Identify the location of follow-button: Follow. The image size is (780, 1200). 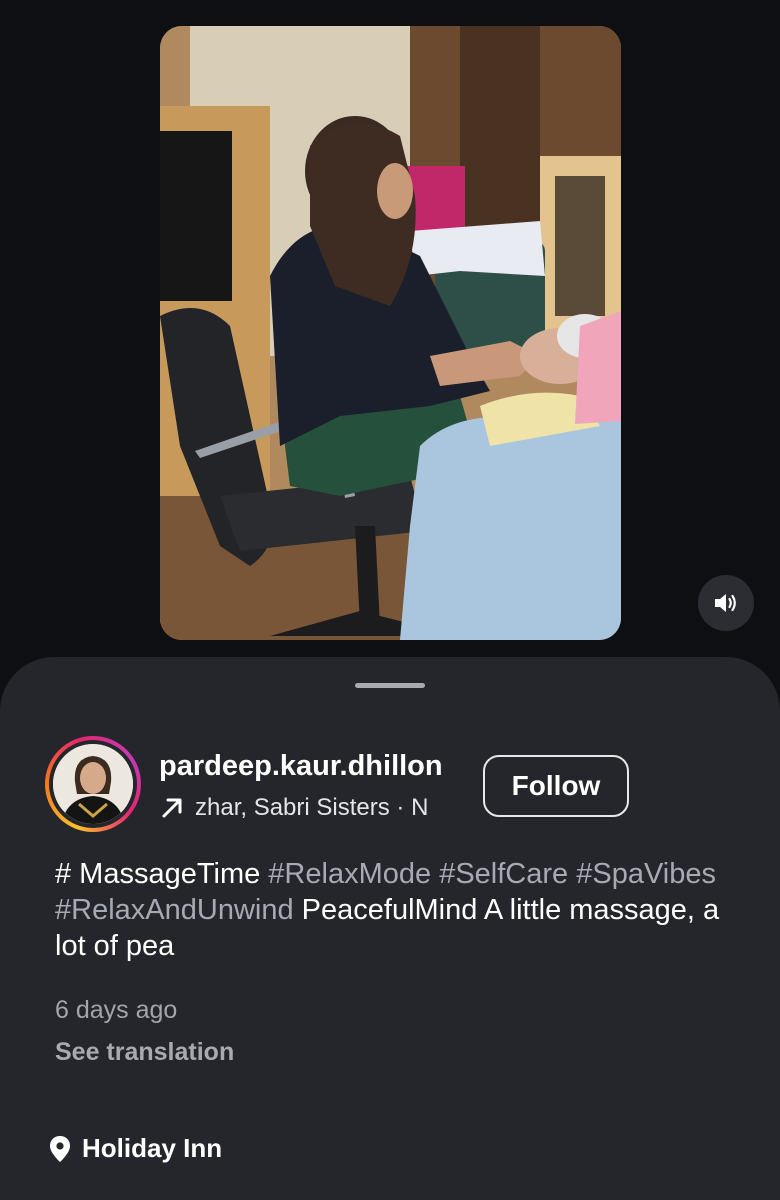
(556, 786).